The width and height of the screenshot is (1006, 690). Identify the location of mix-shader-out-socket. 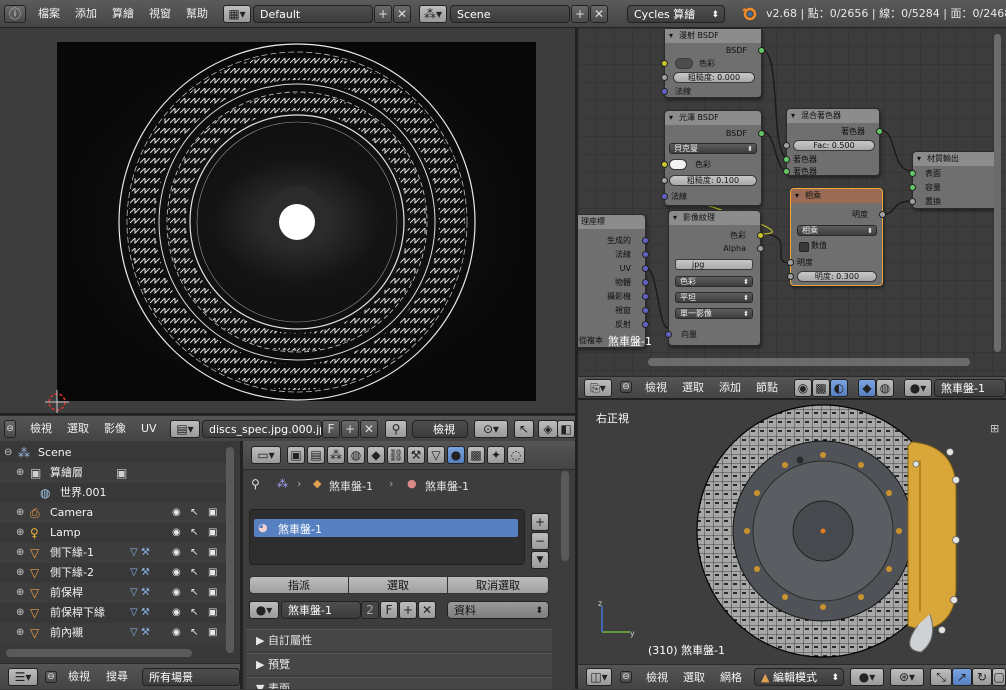
(879, 131).